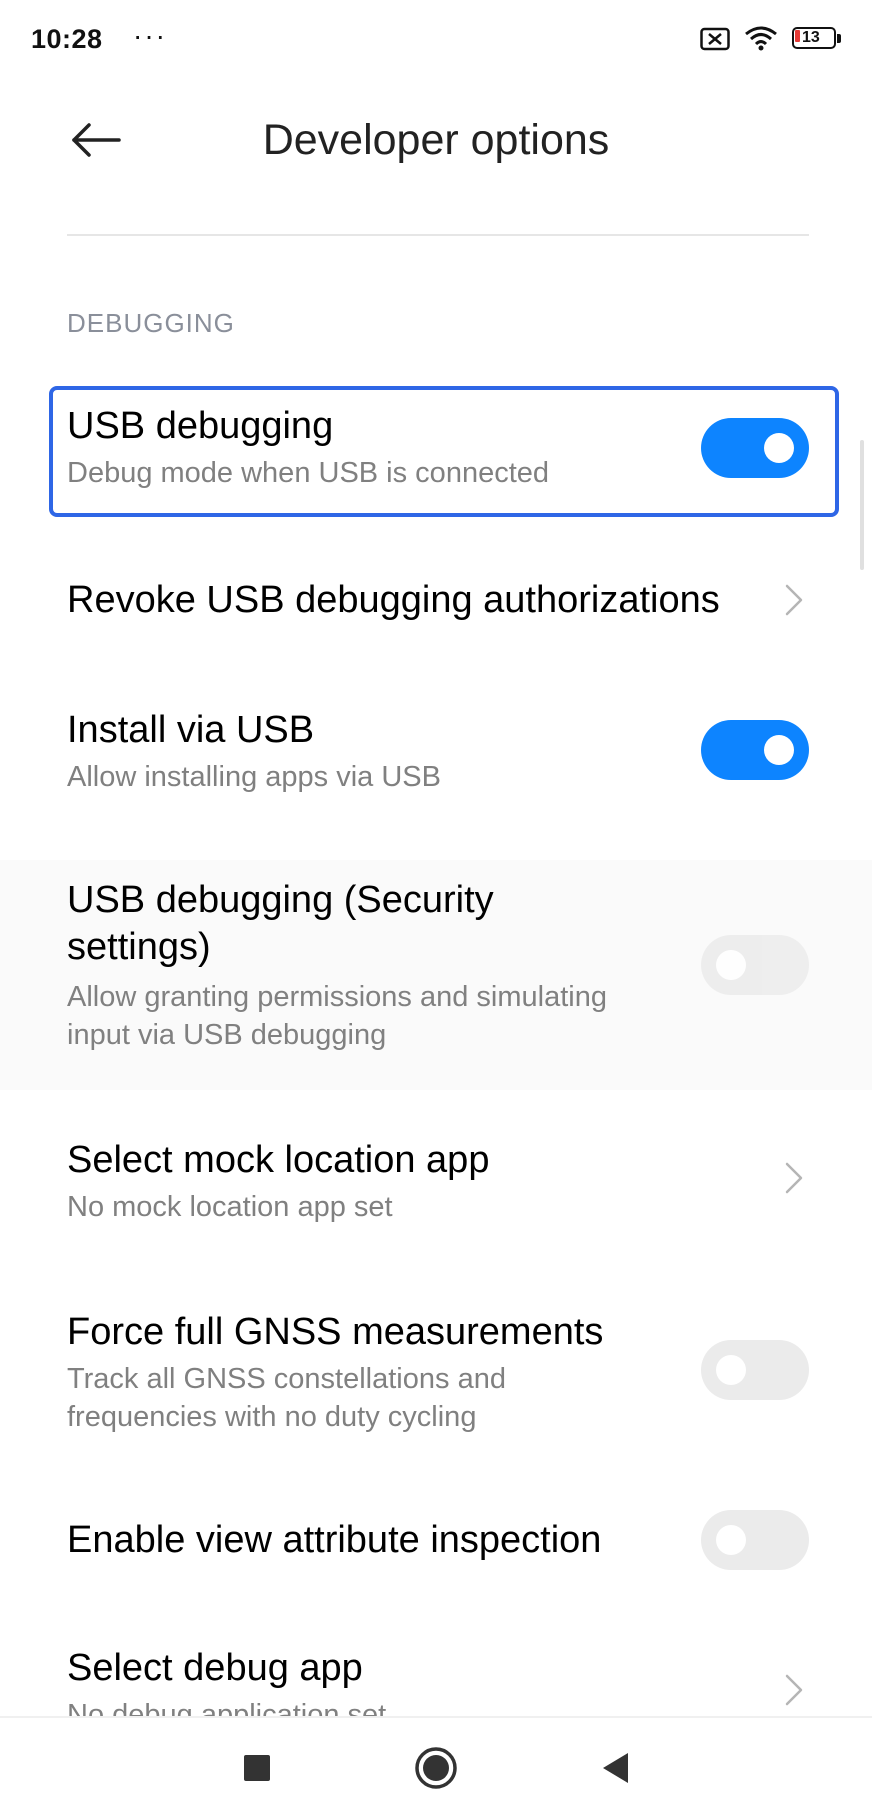  I want to click on item-title-line1: USB debugging (Security, so click(280, 900).